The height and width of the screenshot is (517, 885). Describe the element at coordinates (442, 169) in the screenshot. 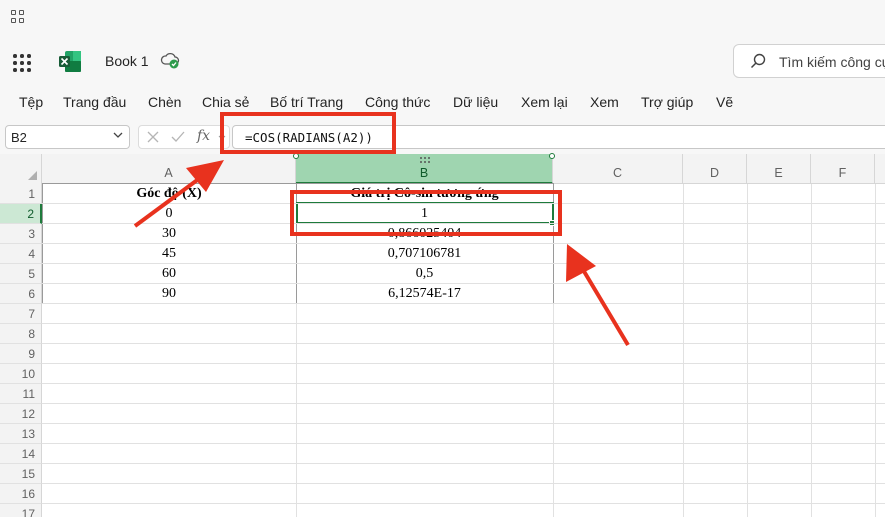

I see `column-header-row: A B C D E F` at that location.